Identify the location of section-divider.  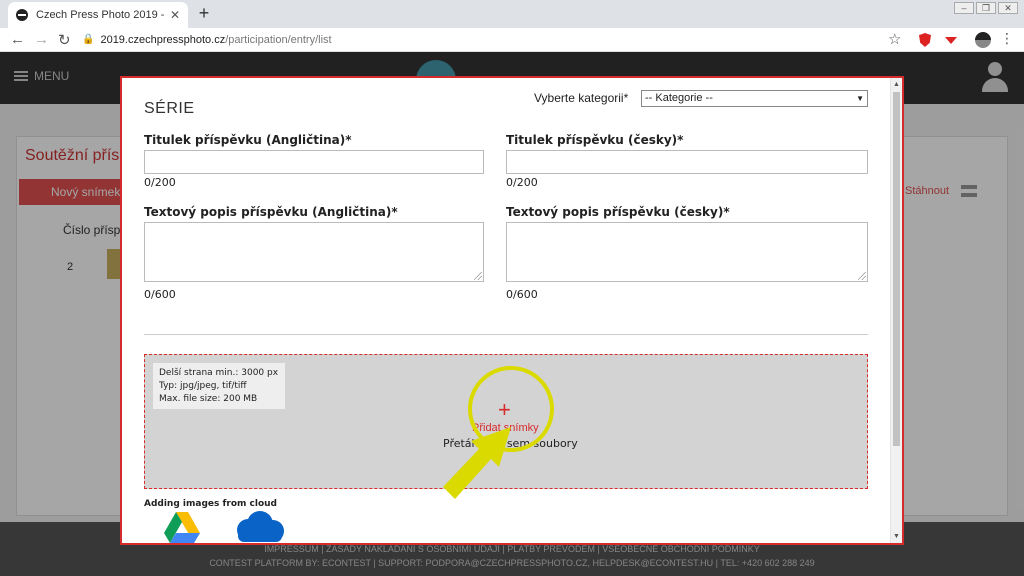
(506, 334).